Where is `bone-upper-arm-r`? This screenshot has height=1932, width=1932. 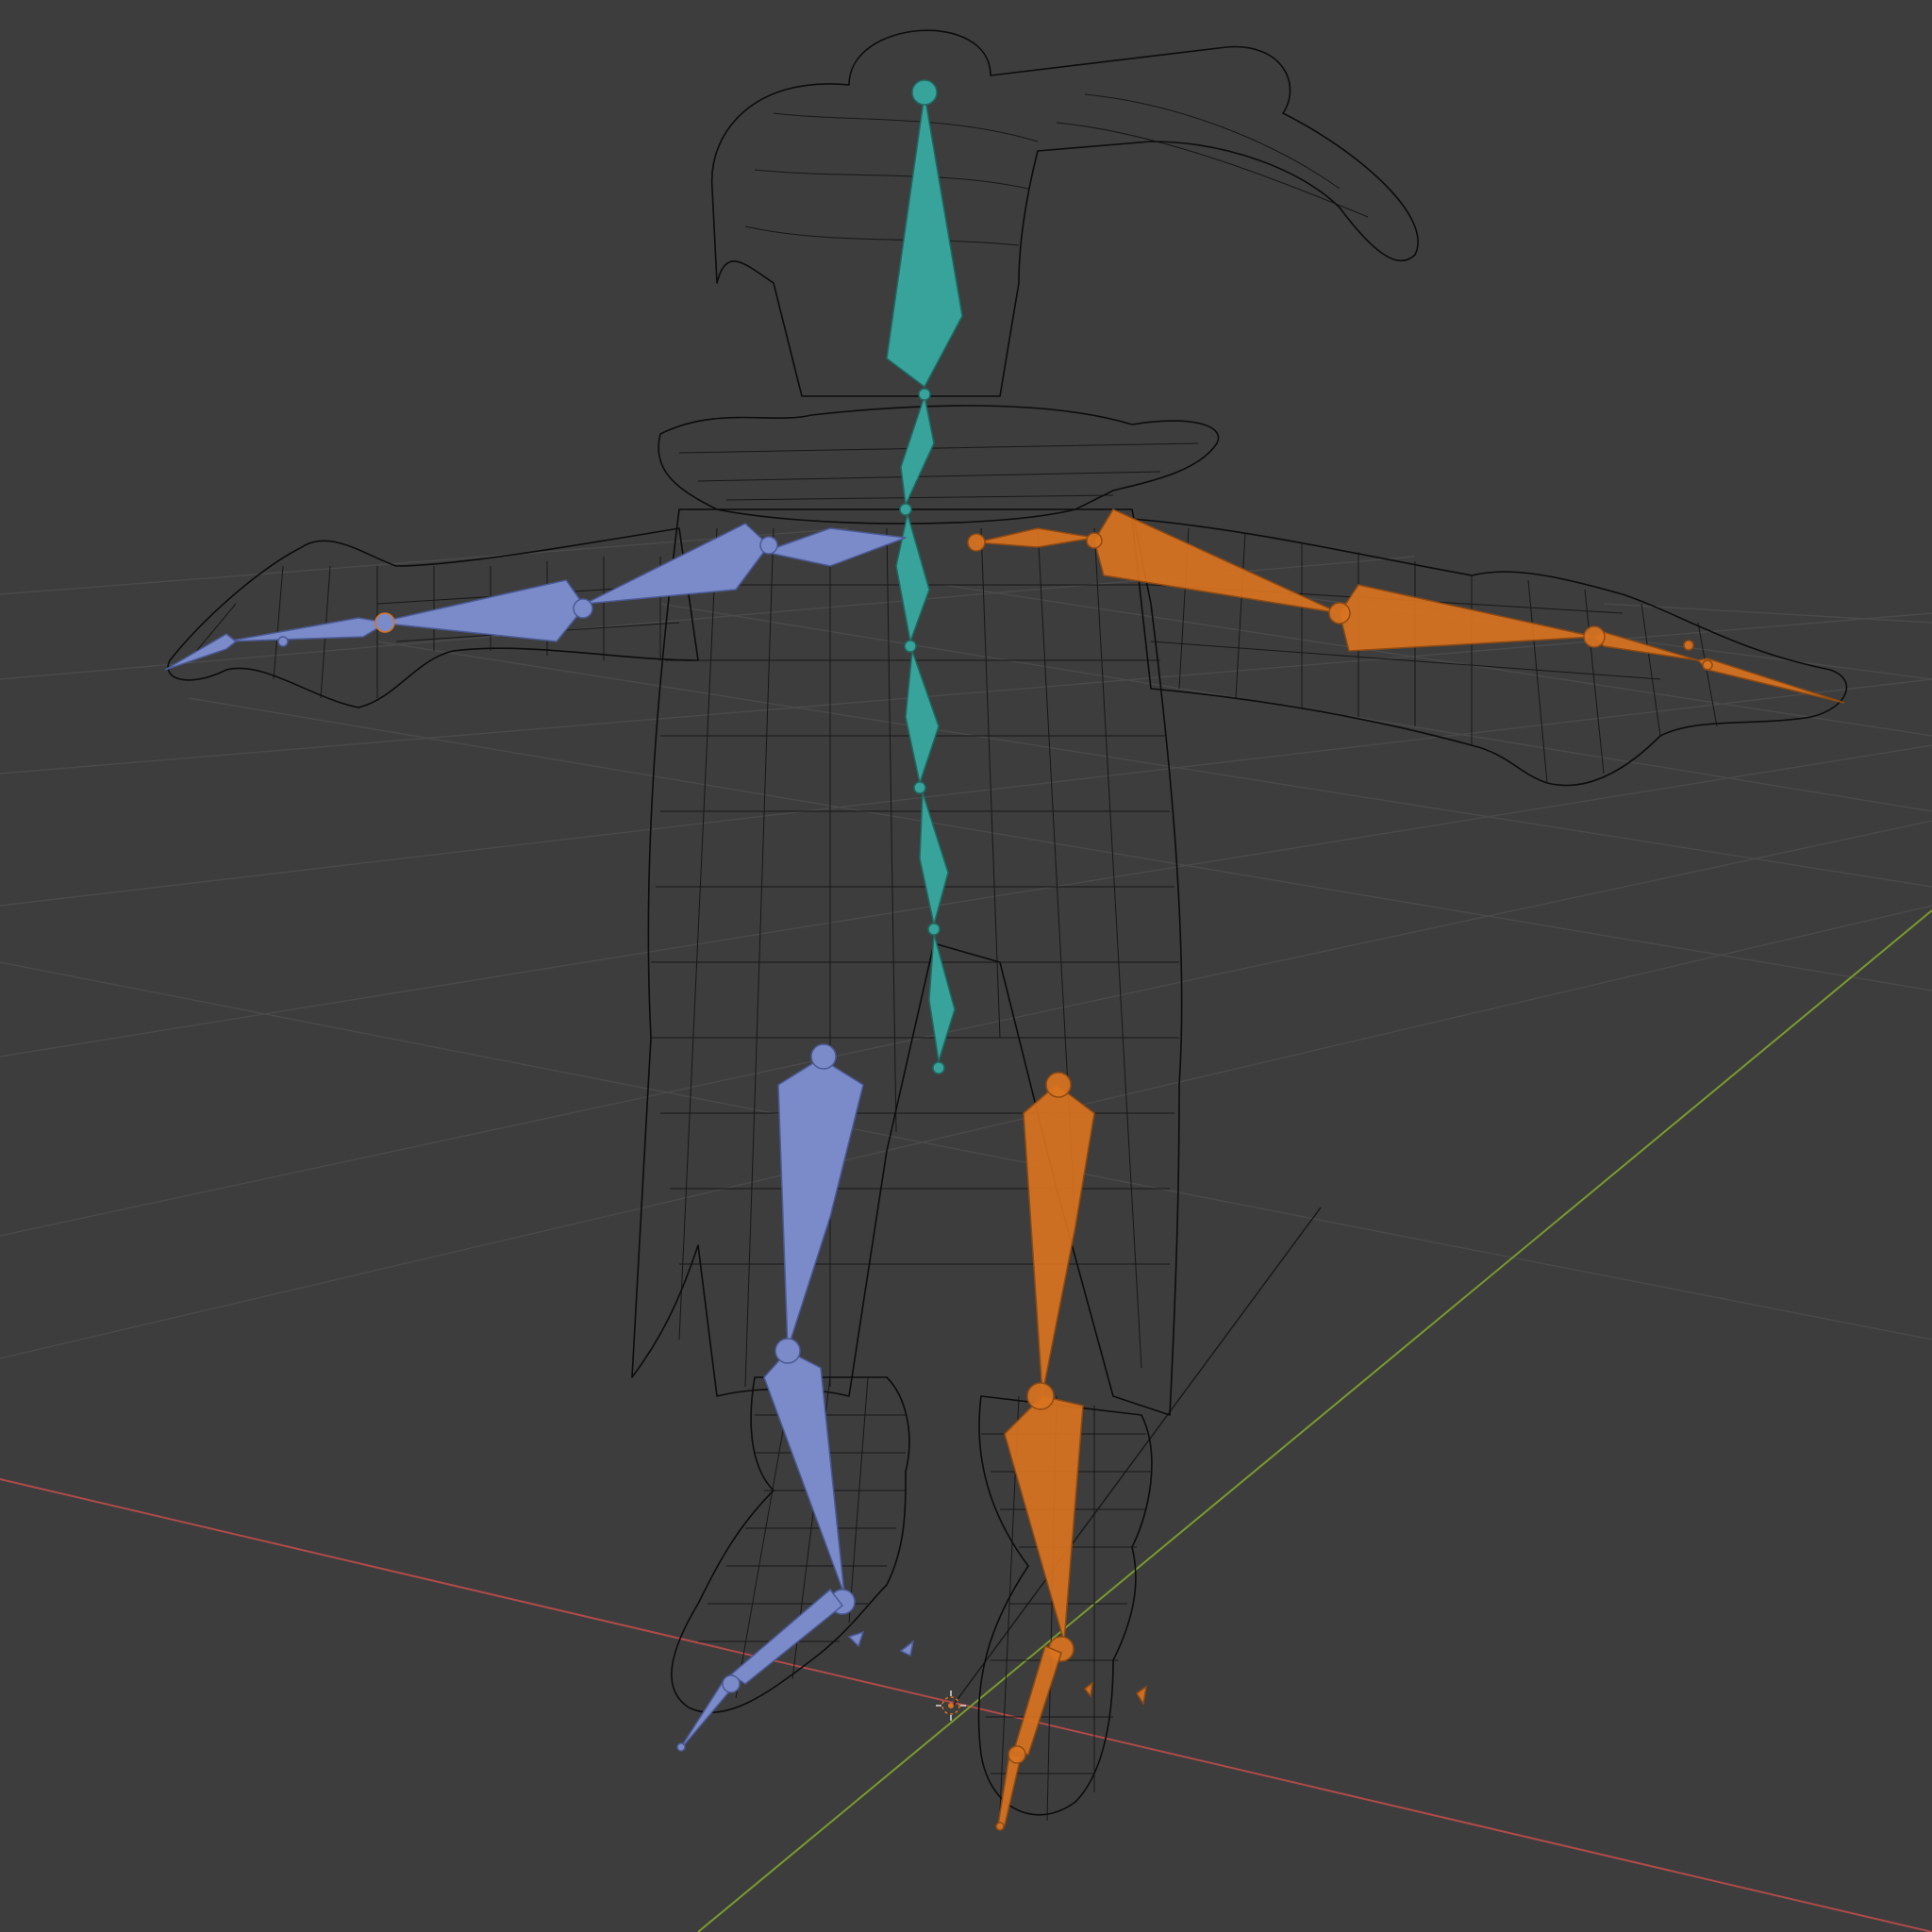
bone-upper-arm-r is located at coordinates (1217, 561).